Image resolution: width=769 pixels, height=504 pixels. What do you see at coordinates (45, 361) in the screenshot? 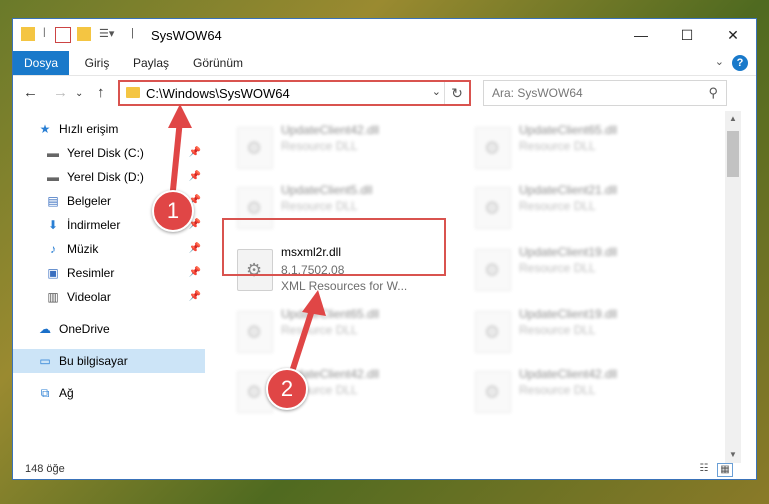
I see `computer-icon: ▭` at bounding box center [45, 361].